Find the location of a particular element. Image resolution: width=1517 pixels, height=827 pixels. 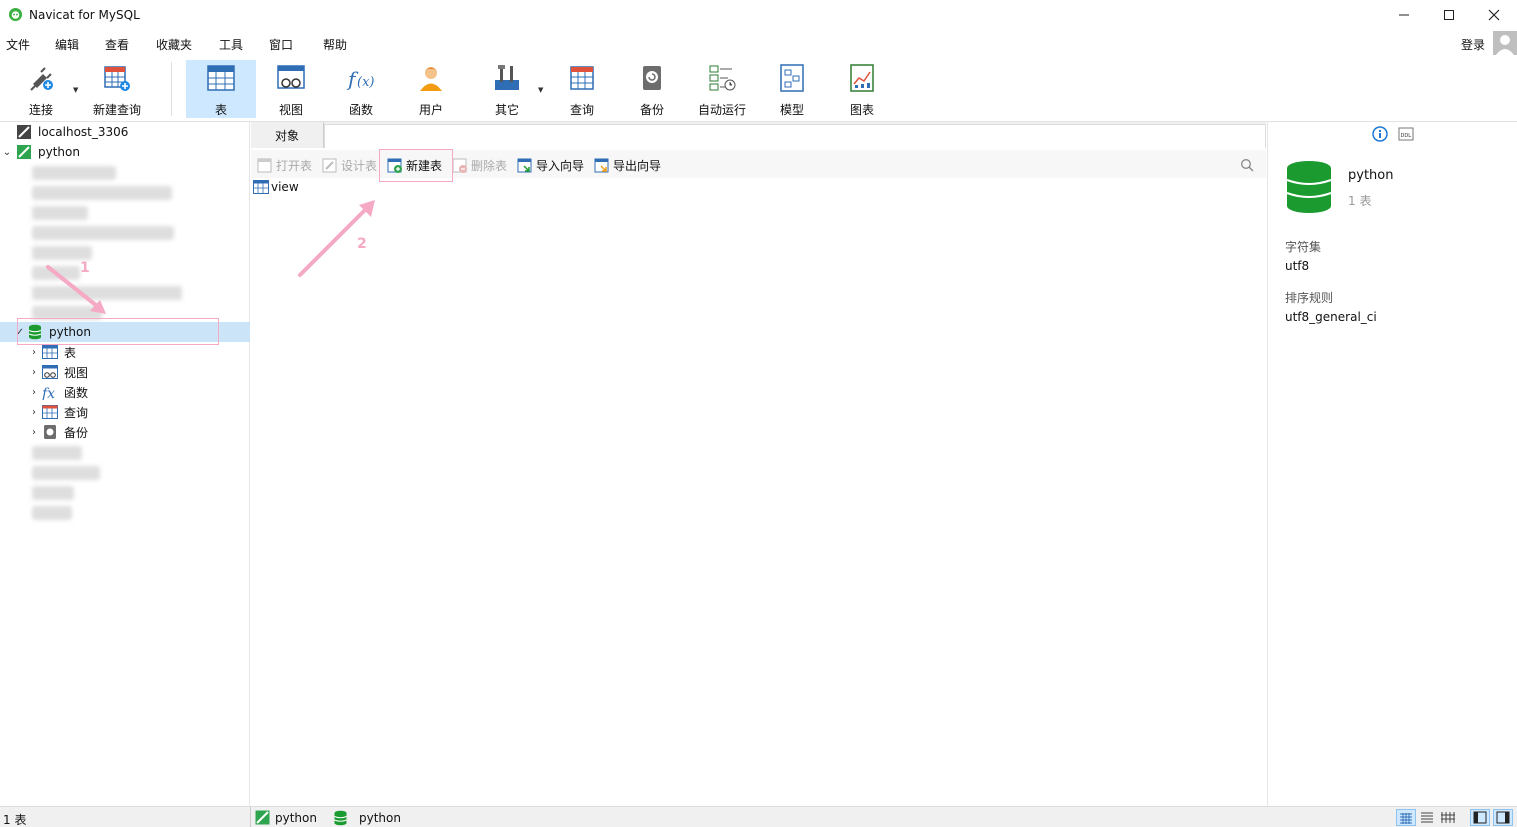

chart-button: 图表 is located at coordinates (862, 89).